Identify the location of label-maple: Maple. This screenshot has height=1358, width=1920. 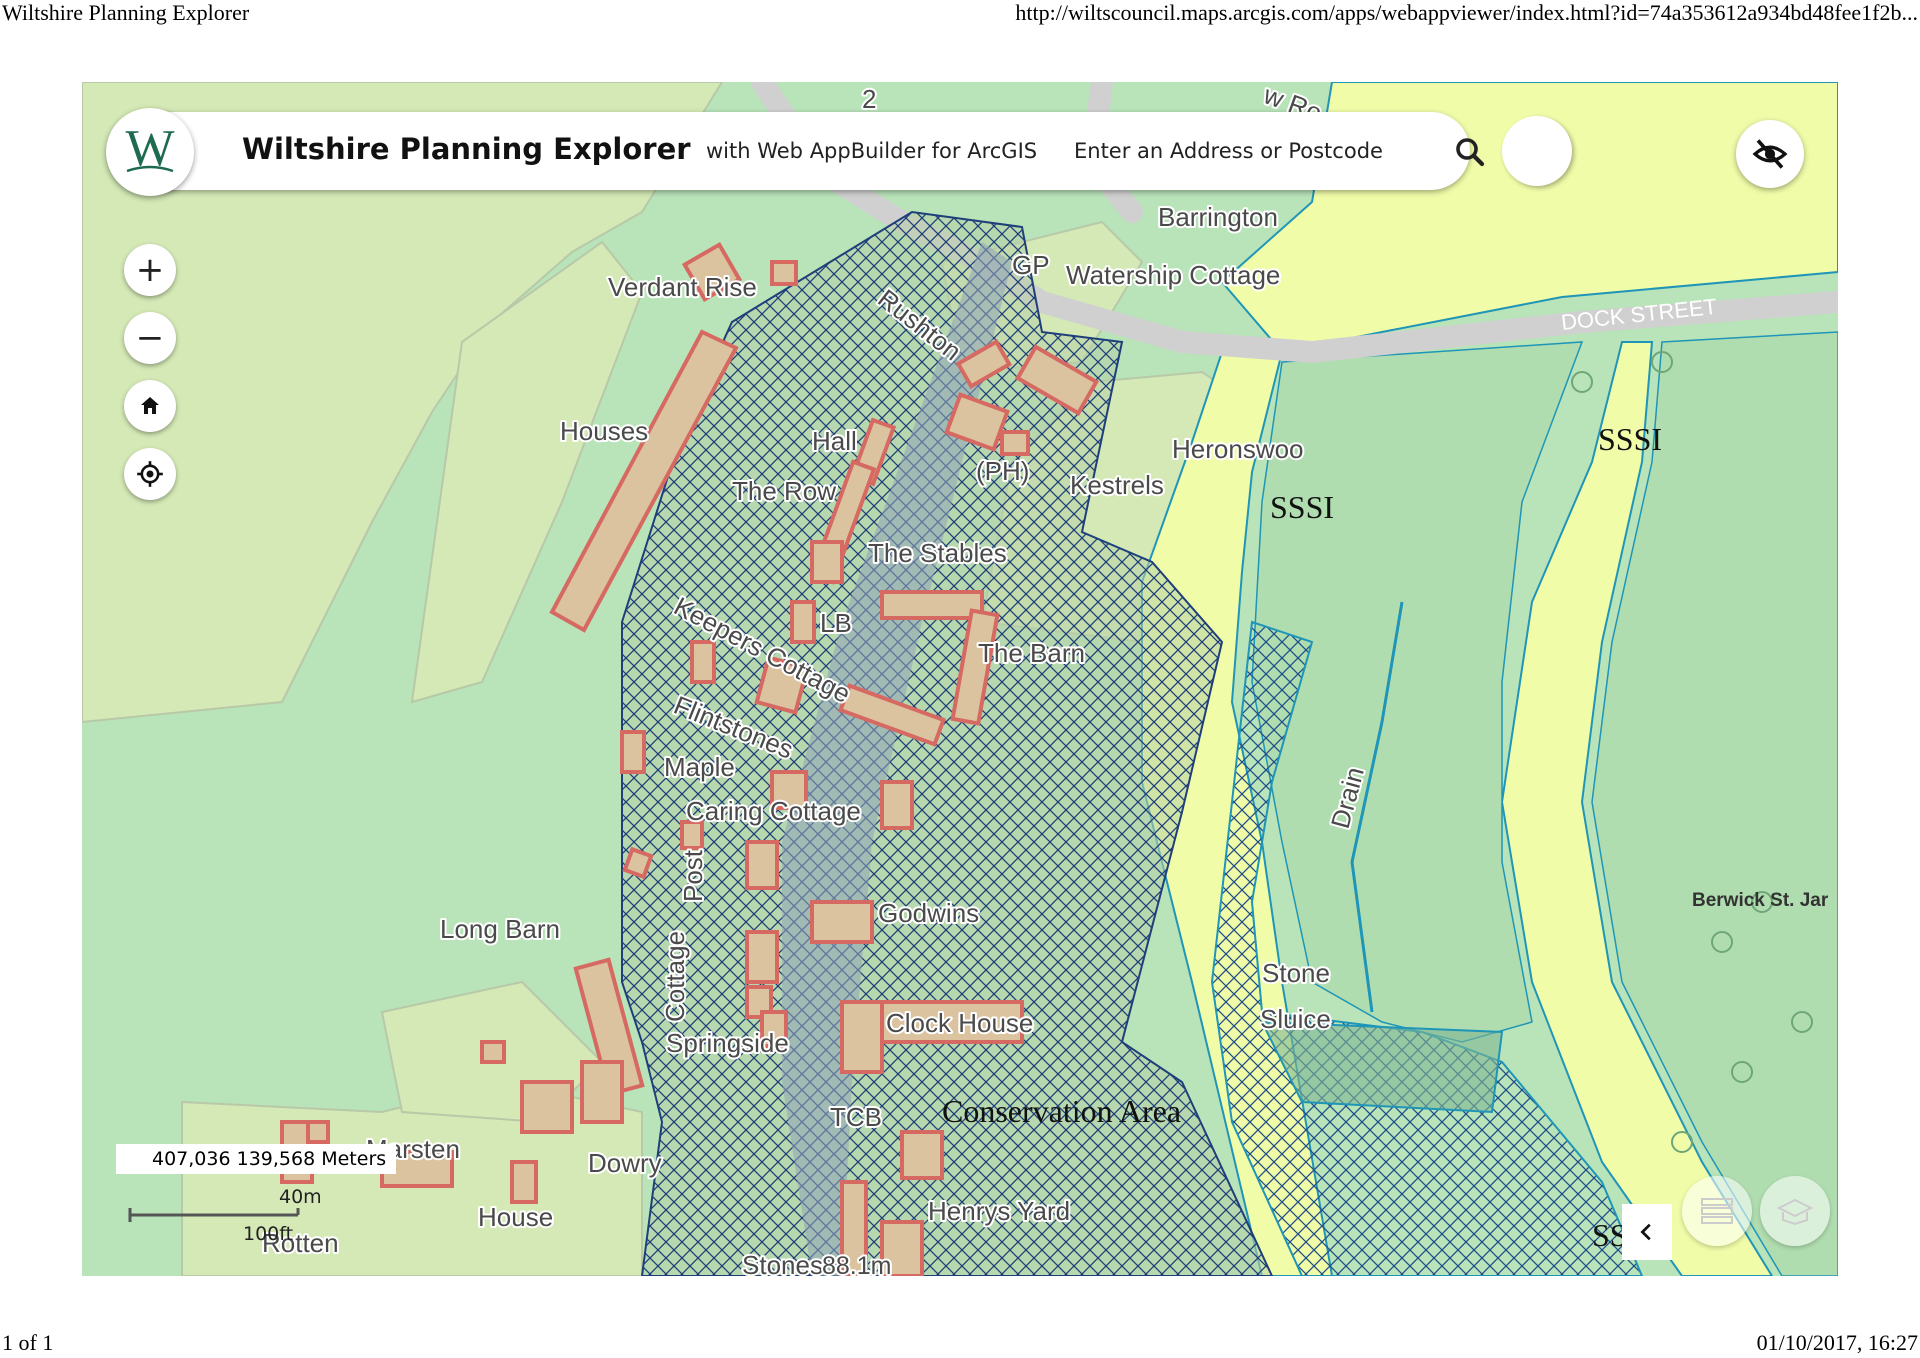
(699, 767).